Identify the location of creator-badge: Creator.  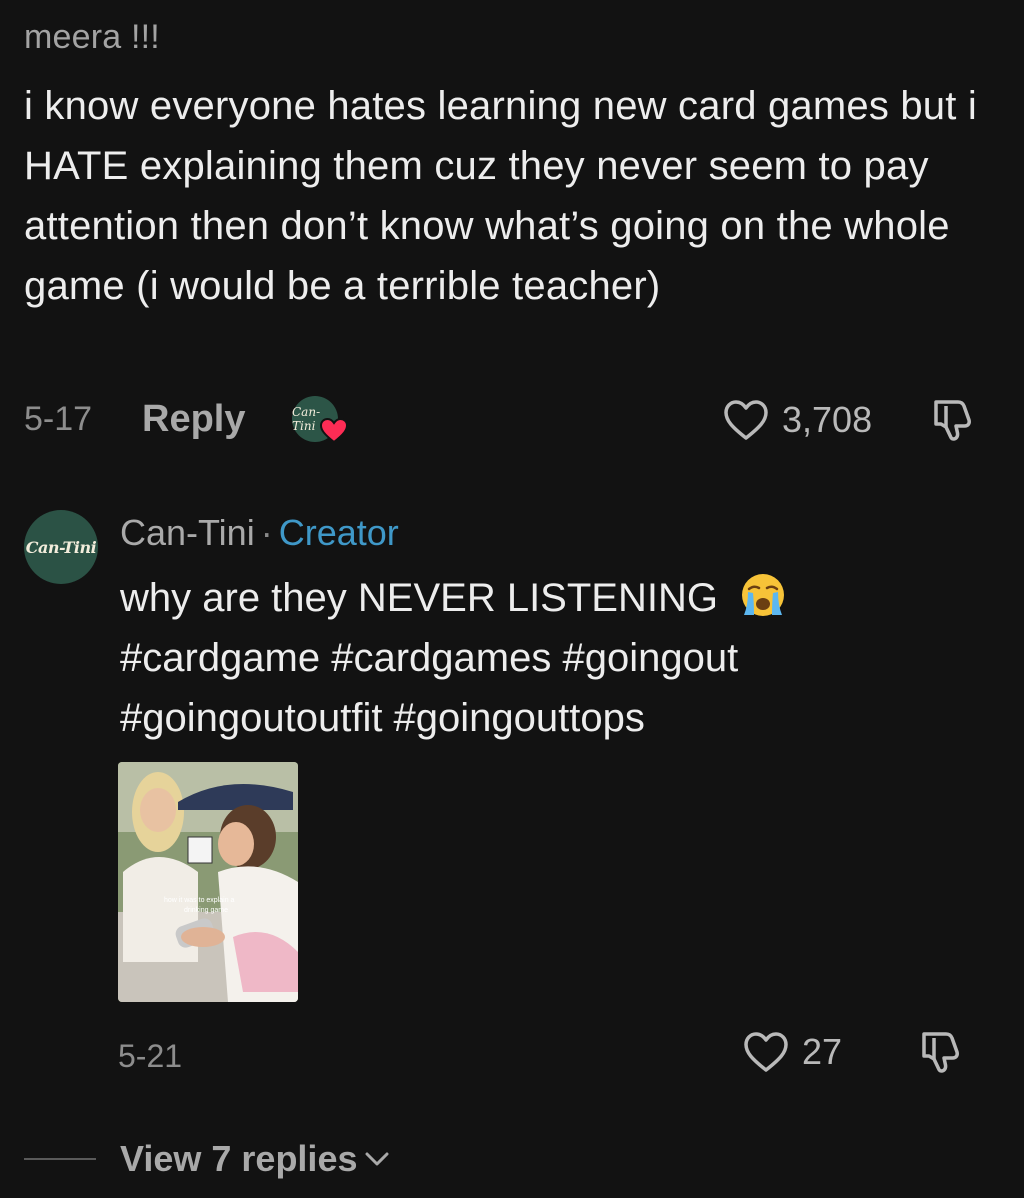
(338, 532).